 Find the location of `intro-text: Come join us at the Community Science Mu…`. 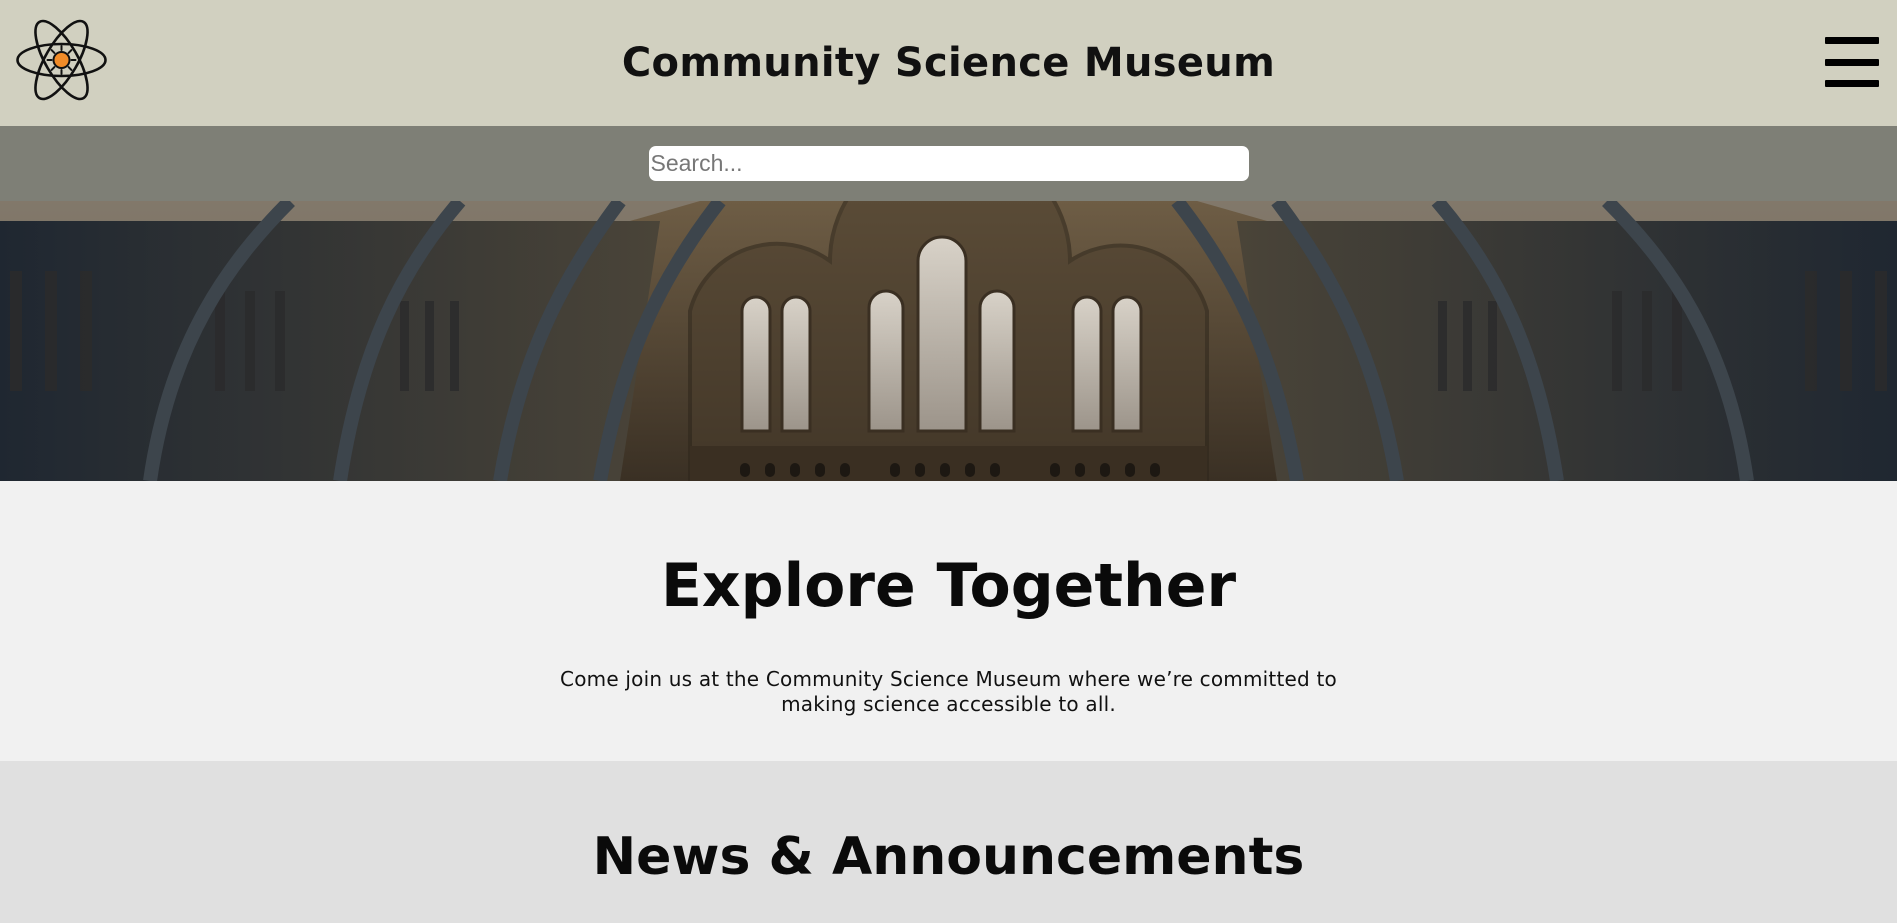

intro-text: Come join us at the Community Science Mu… is located at coordinates (948, 691).